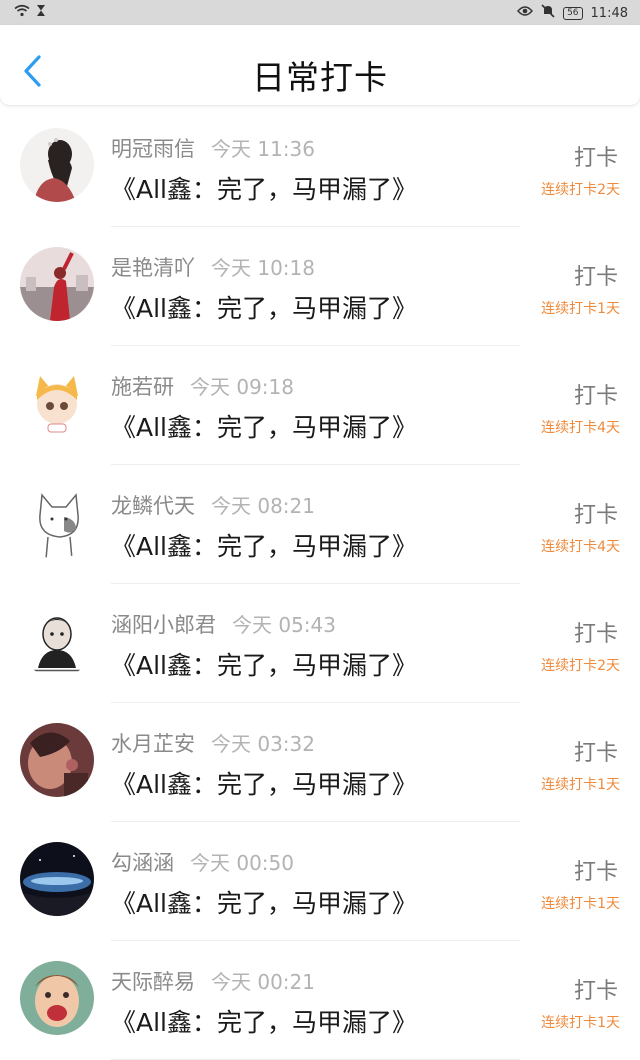 This screenshot has width=640, height=1060. What do you see at coordinates (263, 506) in the screenshot?
I see `item-time: 今天 08:21` at bounding box center [263, 506].